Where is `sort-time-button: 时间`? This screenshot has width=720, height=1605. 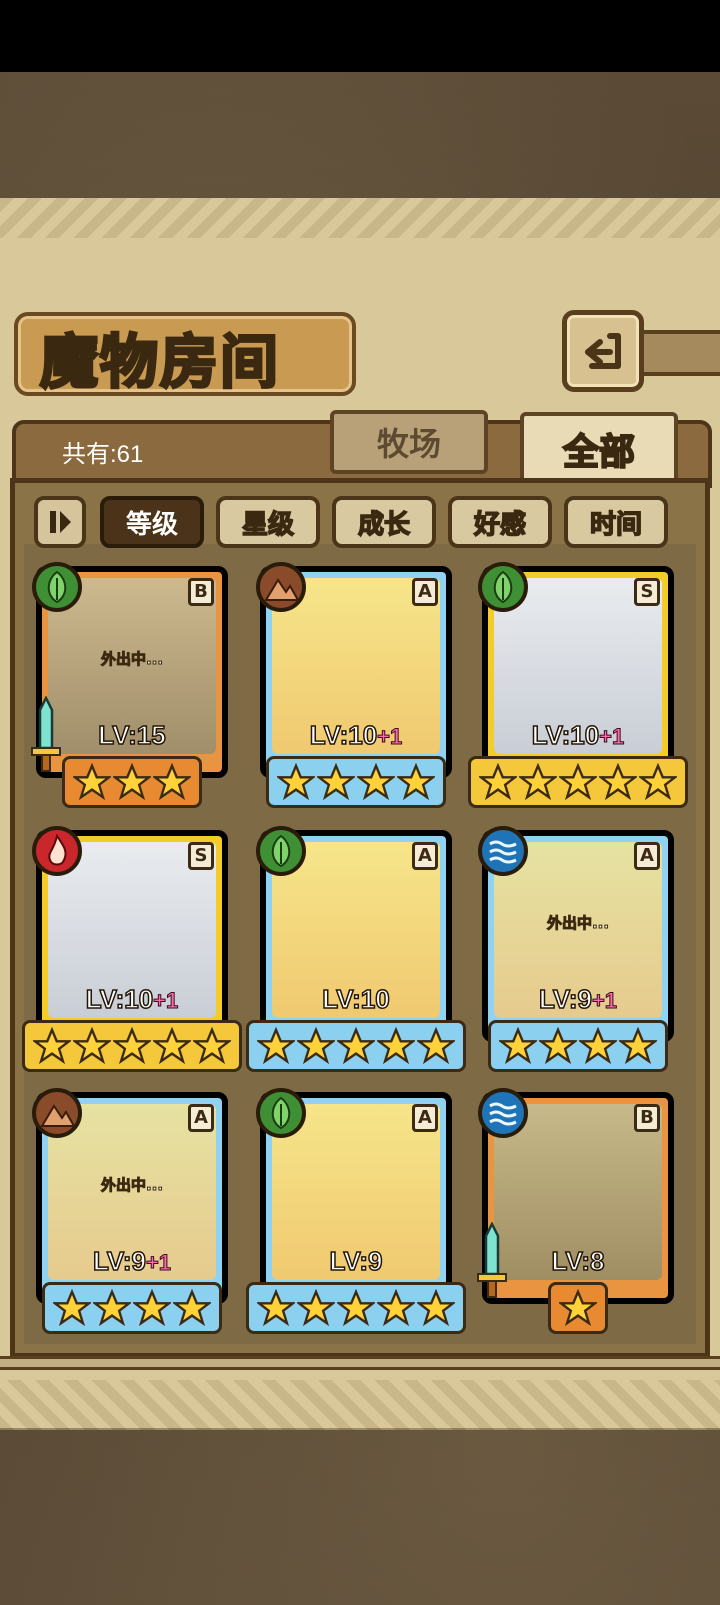 sort-time-button: 时间 is located at coordinates (616, 522).